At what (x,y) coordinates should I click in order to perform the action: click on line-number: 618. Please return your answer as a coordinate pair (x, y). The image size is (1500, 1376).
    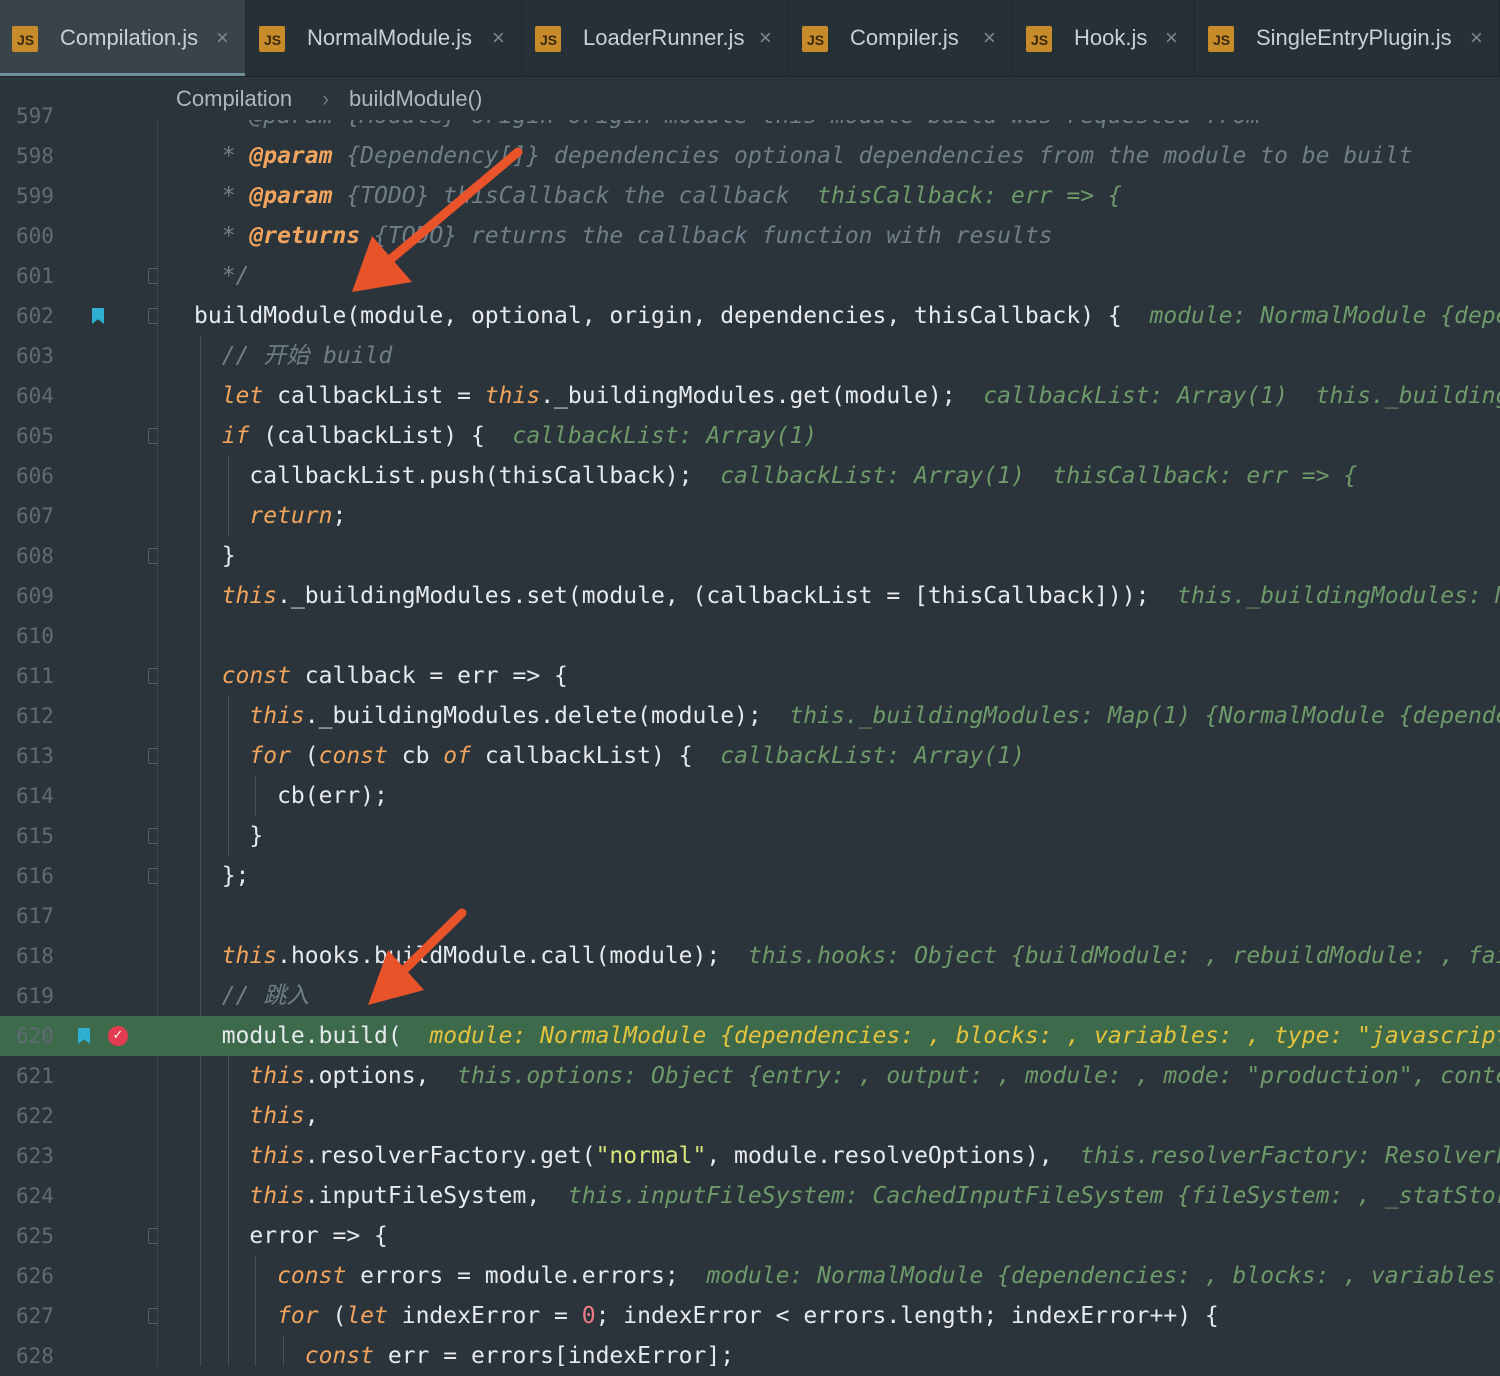
    Looking at the image, I should click on (41, 956).